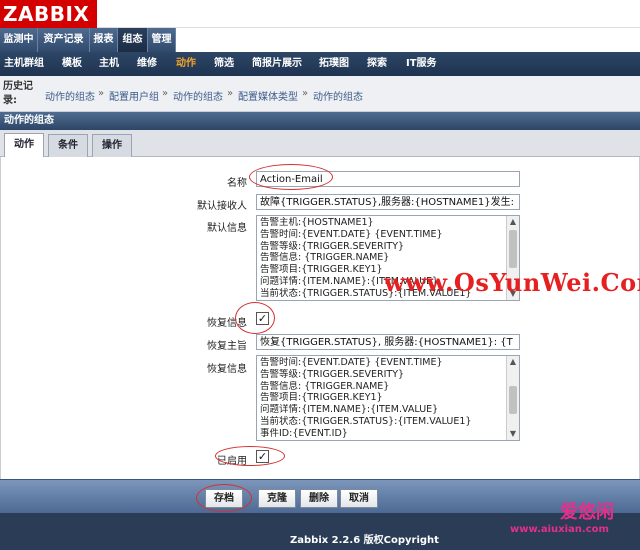  I want to click on menu-inventory: 资产记录, so click(64, 40).